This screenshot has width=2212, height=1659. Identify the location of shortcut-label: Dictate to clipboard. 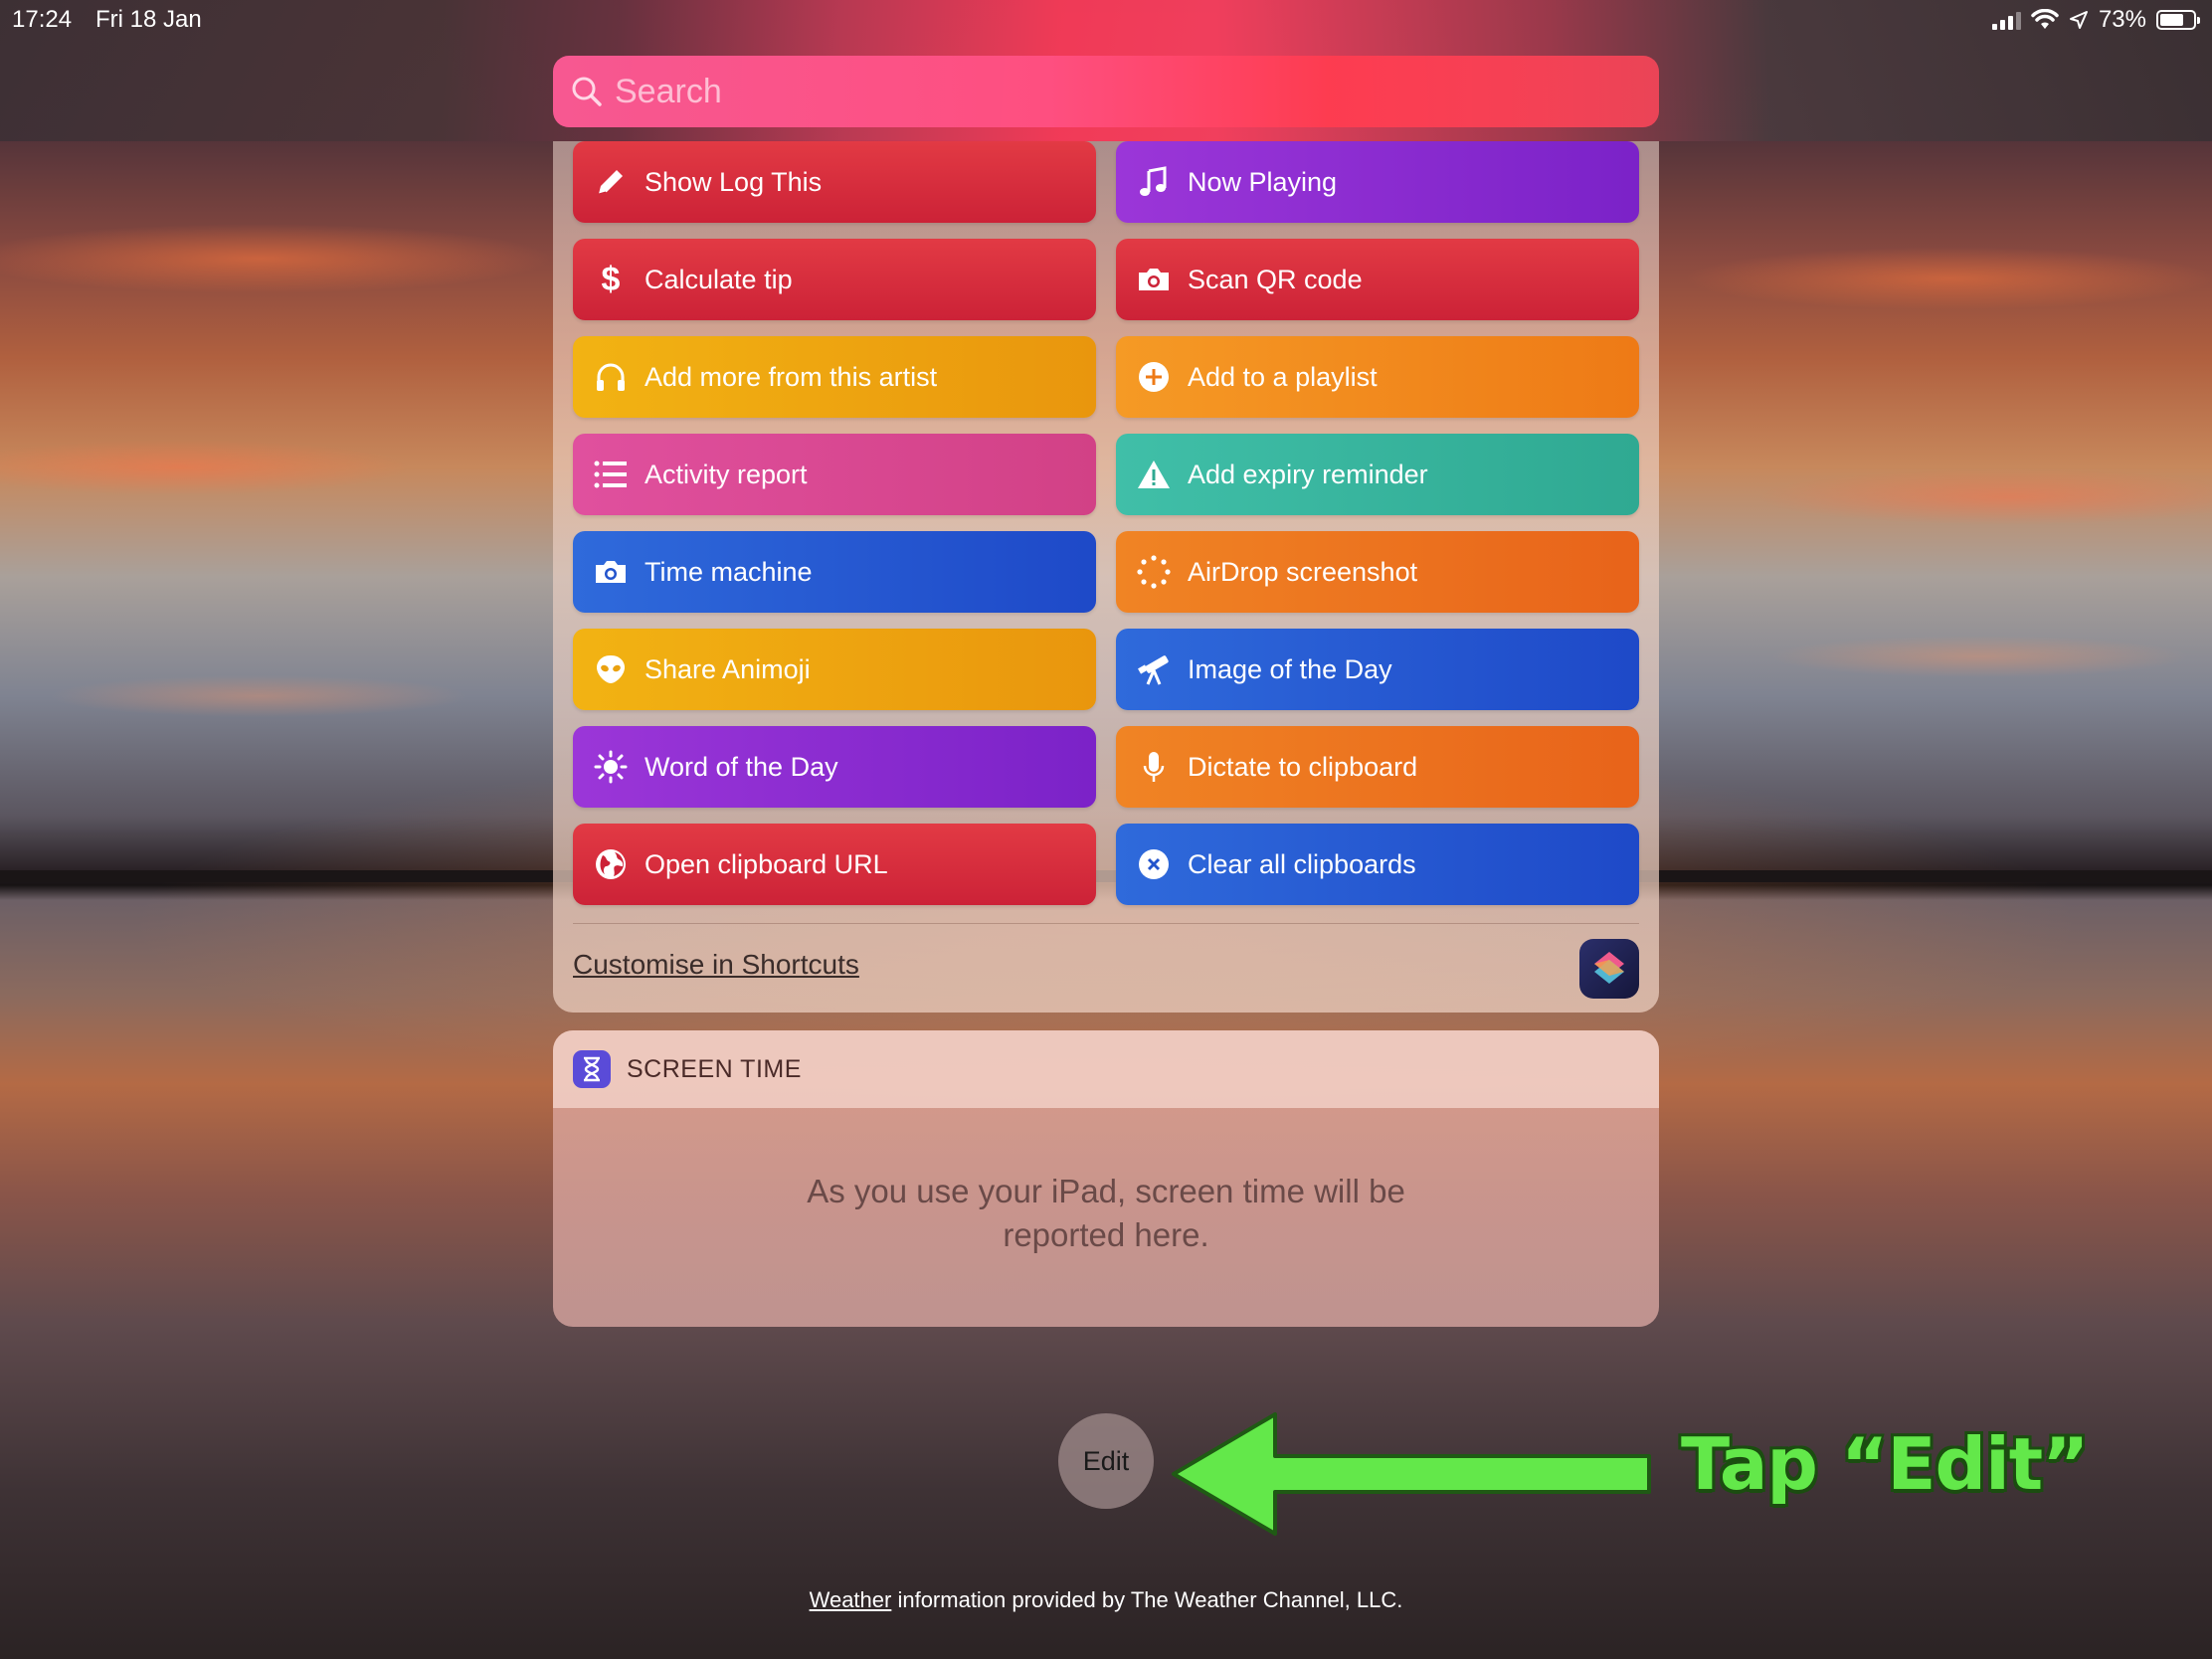
(1303, 766).